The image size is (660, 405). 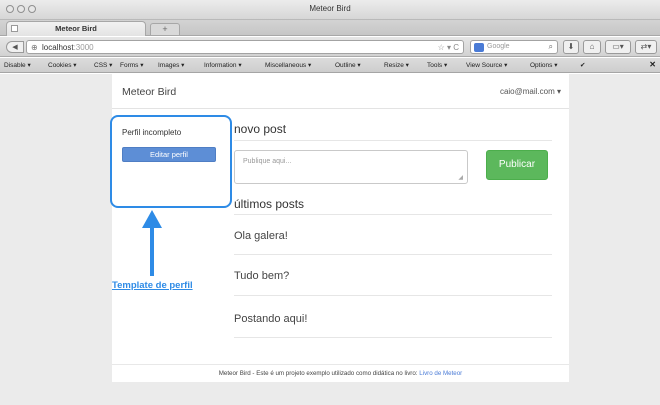 What do you see at coordinates (351, 167) in the screenshot?
I see `post-textarea: Publique aqui... ◢` at bounding box center [351, 167].